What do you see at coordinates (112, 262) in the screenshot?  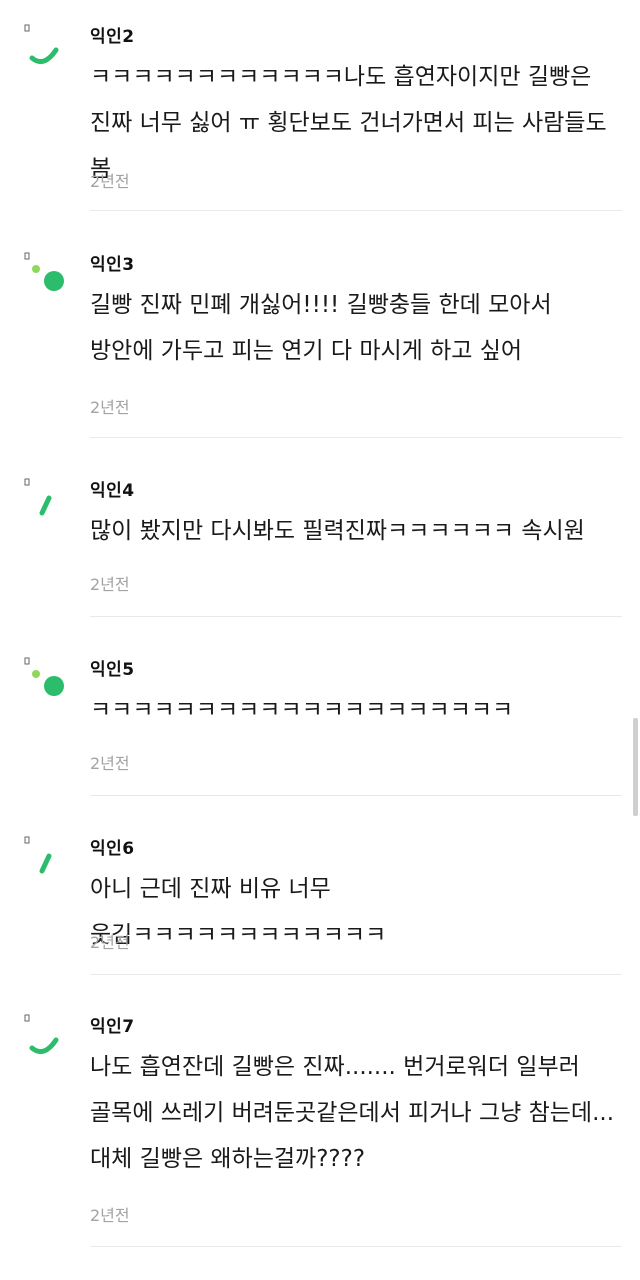 I see `comment-author: 익인3` at bounding box center [112, 262].